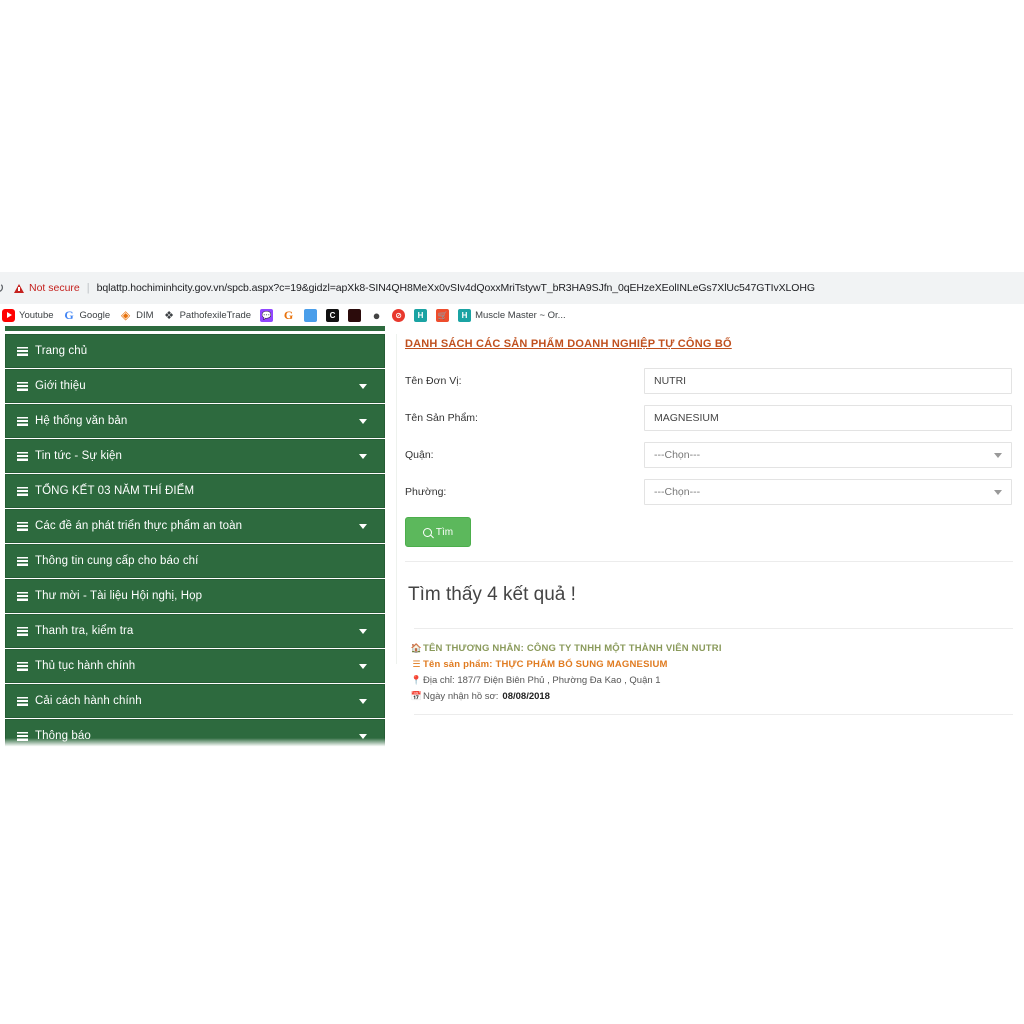 This screenshot has width=1024, height=1024. Describe the element at coordinates (195, 351) in the screenshot. I see `sidebar-item-0: Trang chủ` at that location.